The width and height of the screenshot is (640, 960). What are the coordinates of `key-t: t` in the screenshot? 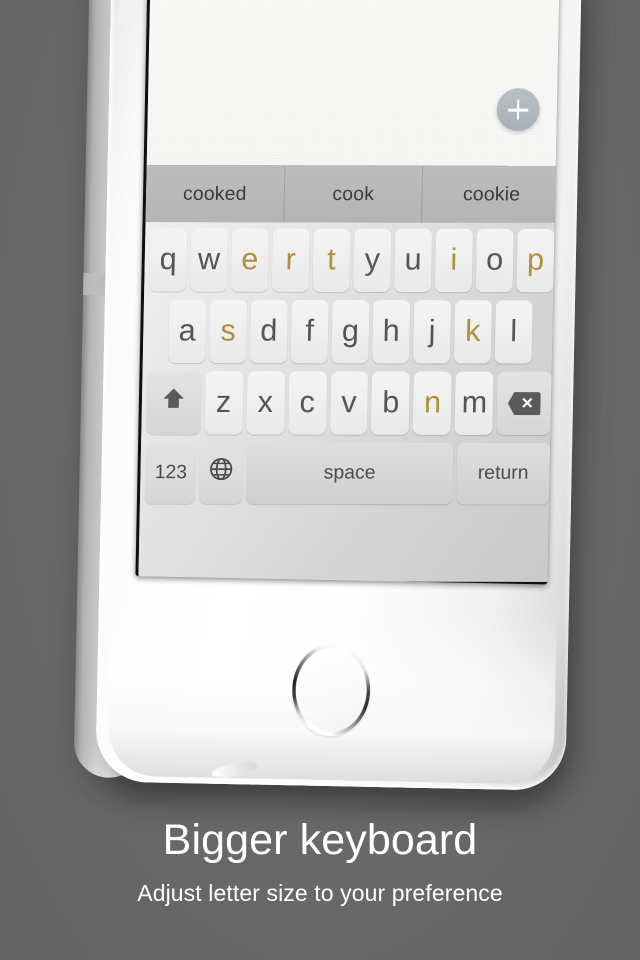 It's located at (331, 260).